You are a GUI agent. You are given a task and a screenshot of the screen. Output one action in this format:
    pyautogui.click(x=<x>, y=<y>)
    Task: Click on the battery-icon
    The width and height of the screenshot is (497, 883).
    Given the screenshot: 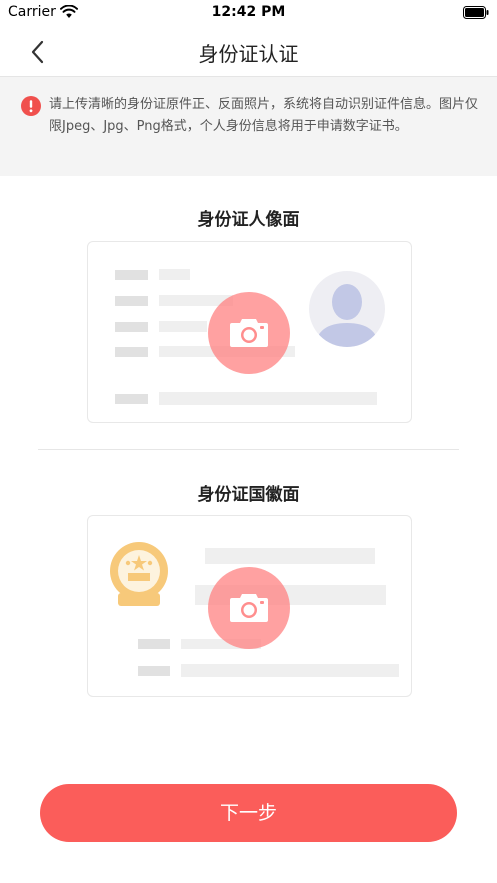 What is the action you would take?
    pyautogui.click(x=476, y=12)
    